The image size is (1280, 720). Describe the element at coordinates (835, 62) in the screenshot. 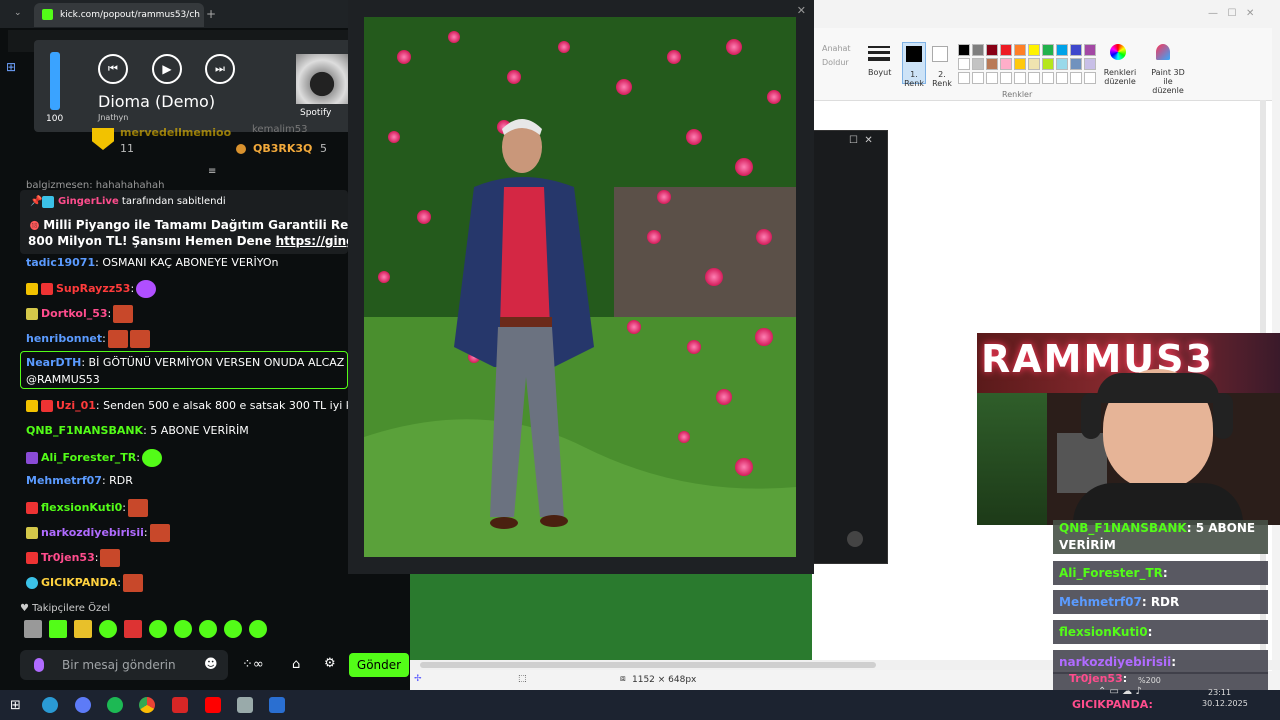

I see `fill-label: Doldur` at that location.